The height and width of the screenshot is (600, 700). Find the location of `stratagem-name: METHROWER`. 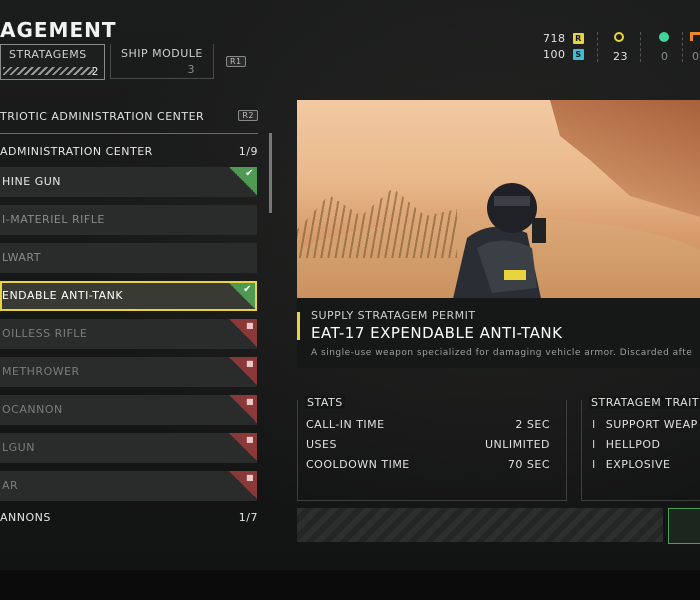

stratagem-name: METHROWER is located at coordinates (41, 371).